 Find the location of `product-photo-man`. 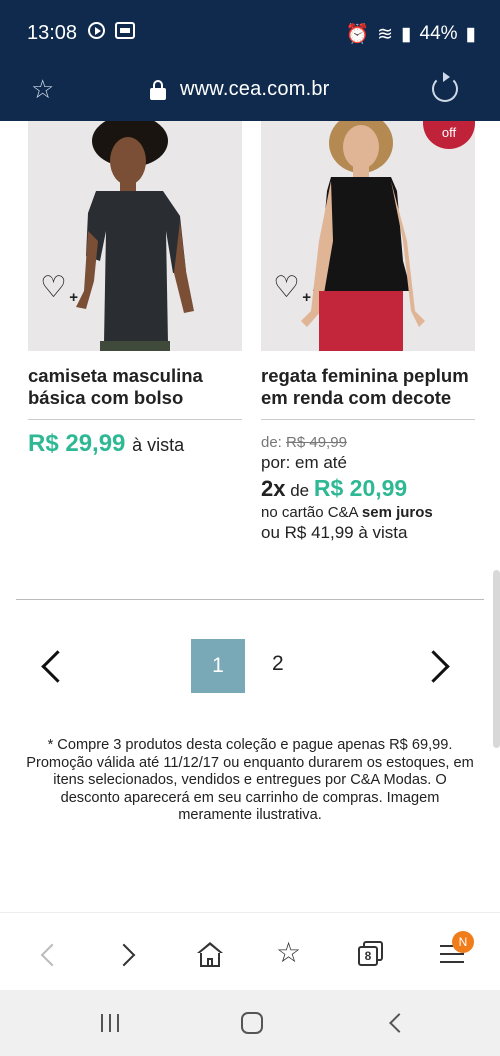

product-photo-man is located at coordinates (135, 236).